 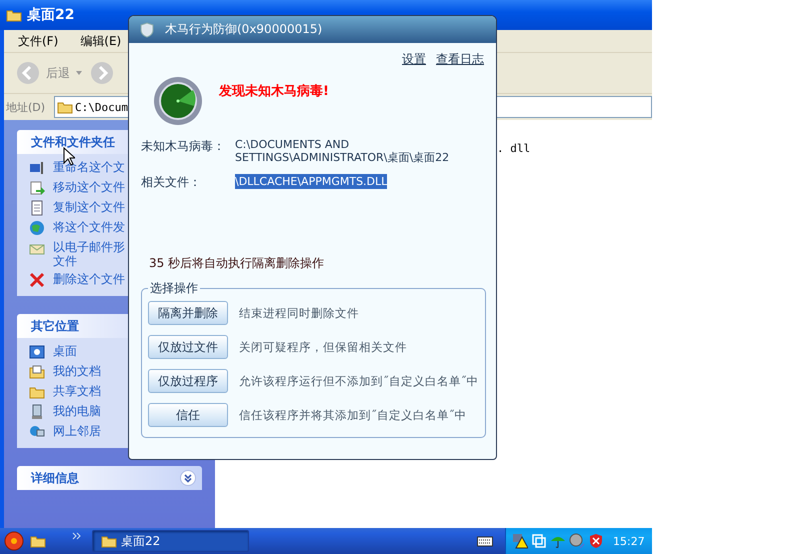 What do you see at coordinates (37, 352) in the screenshot?
I see `desktop-icon` at bounding box center [37, 352].